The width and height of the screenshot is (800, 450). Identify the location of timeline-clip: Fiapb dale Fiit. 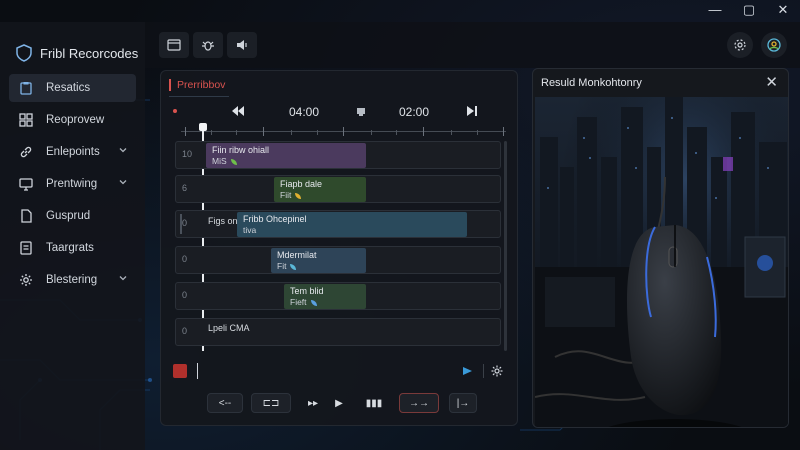
(320, 189).